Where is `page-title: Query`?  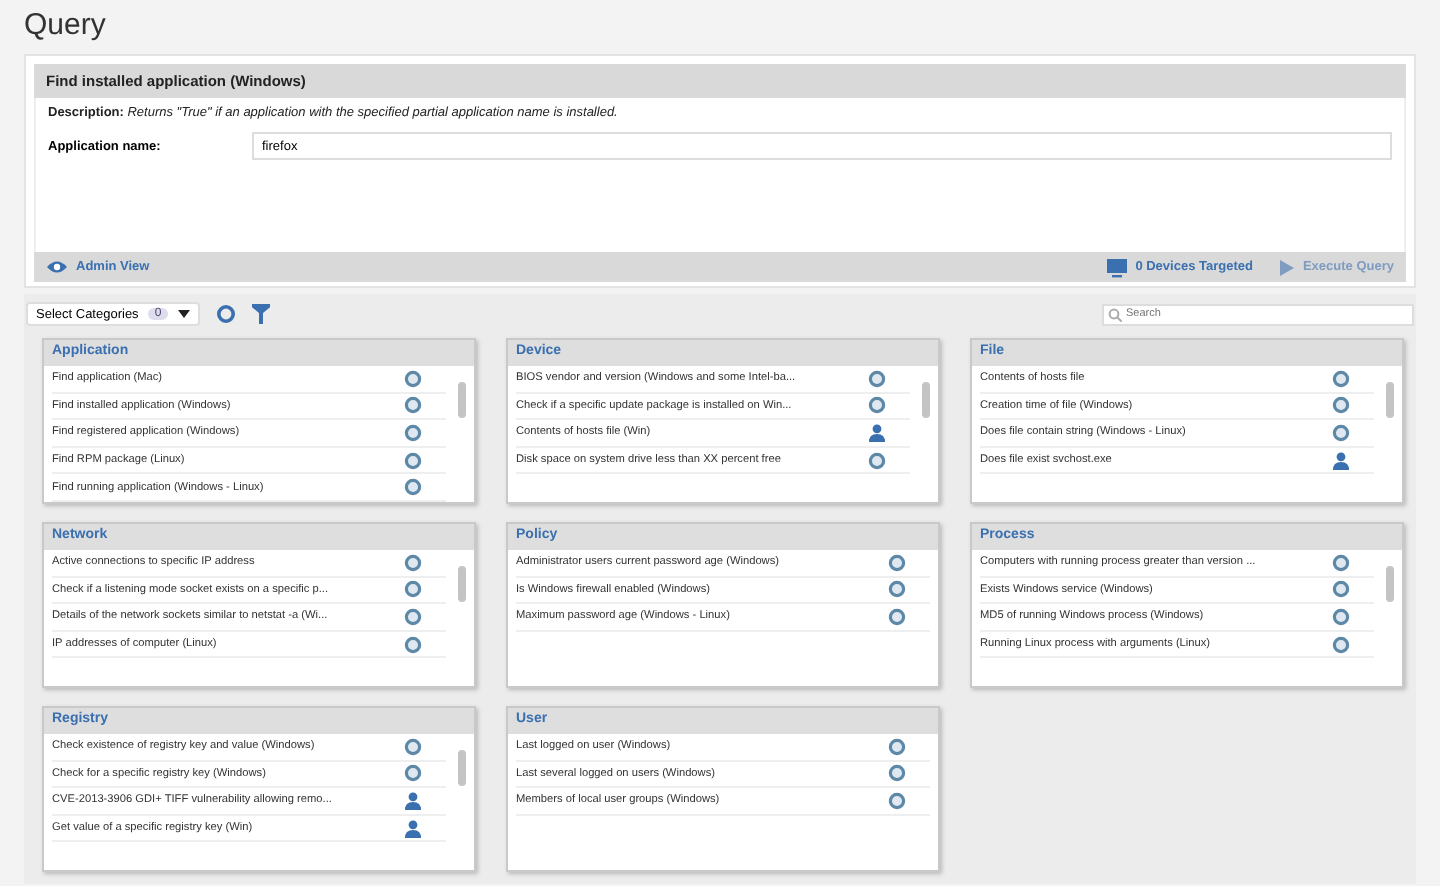
page-title: Query is located at coordinates (66, 26).